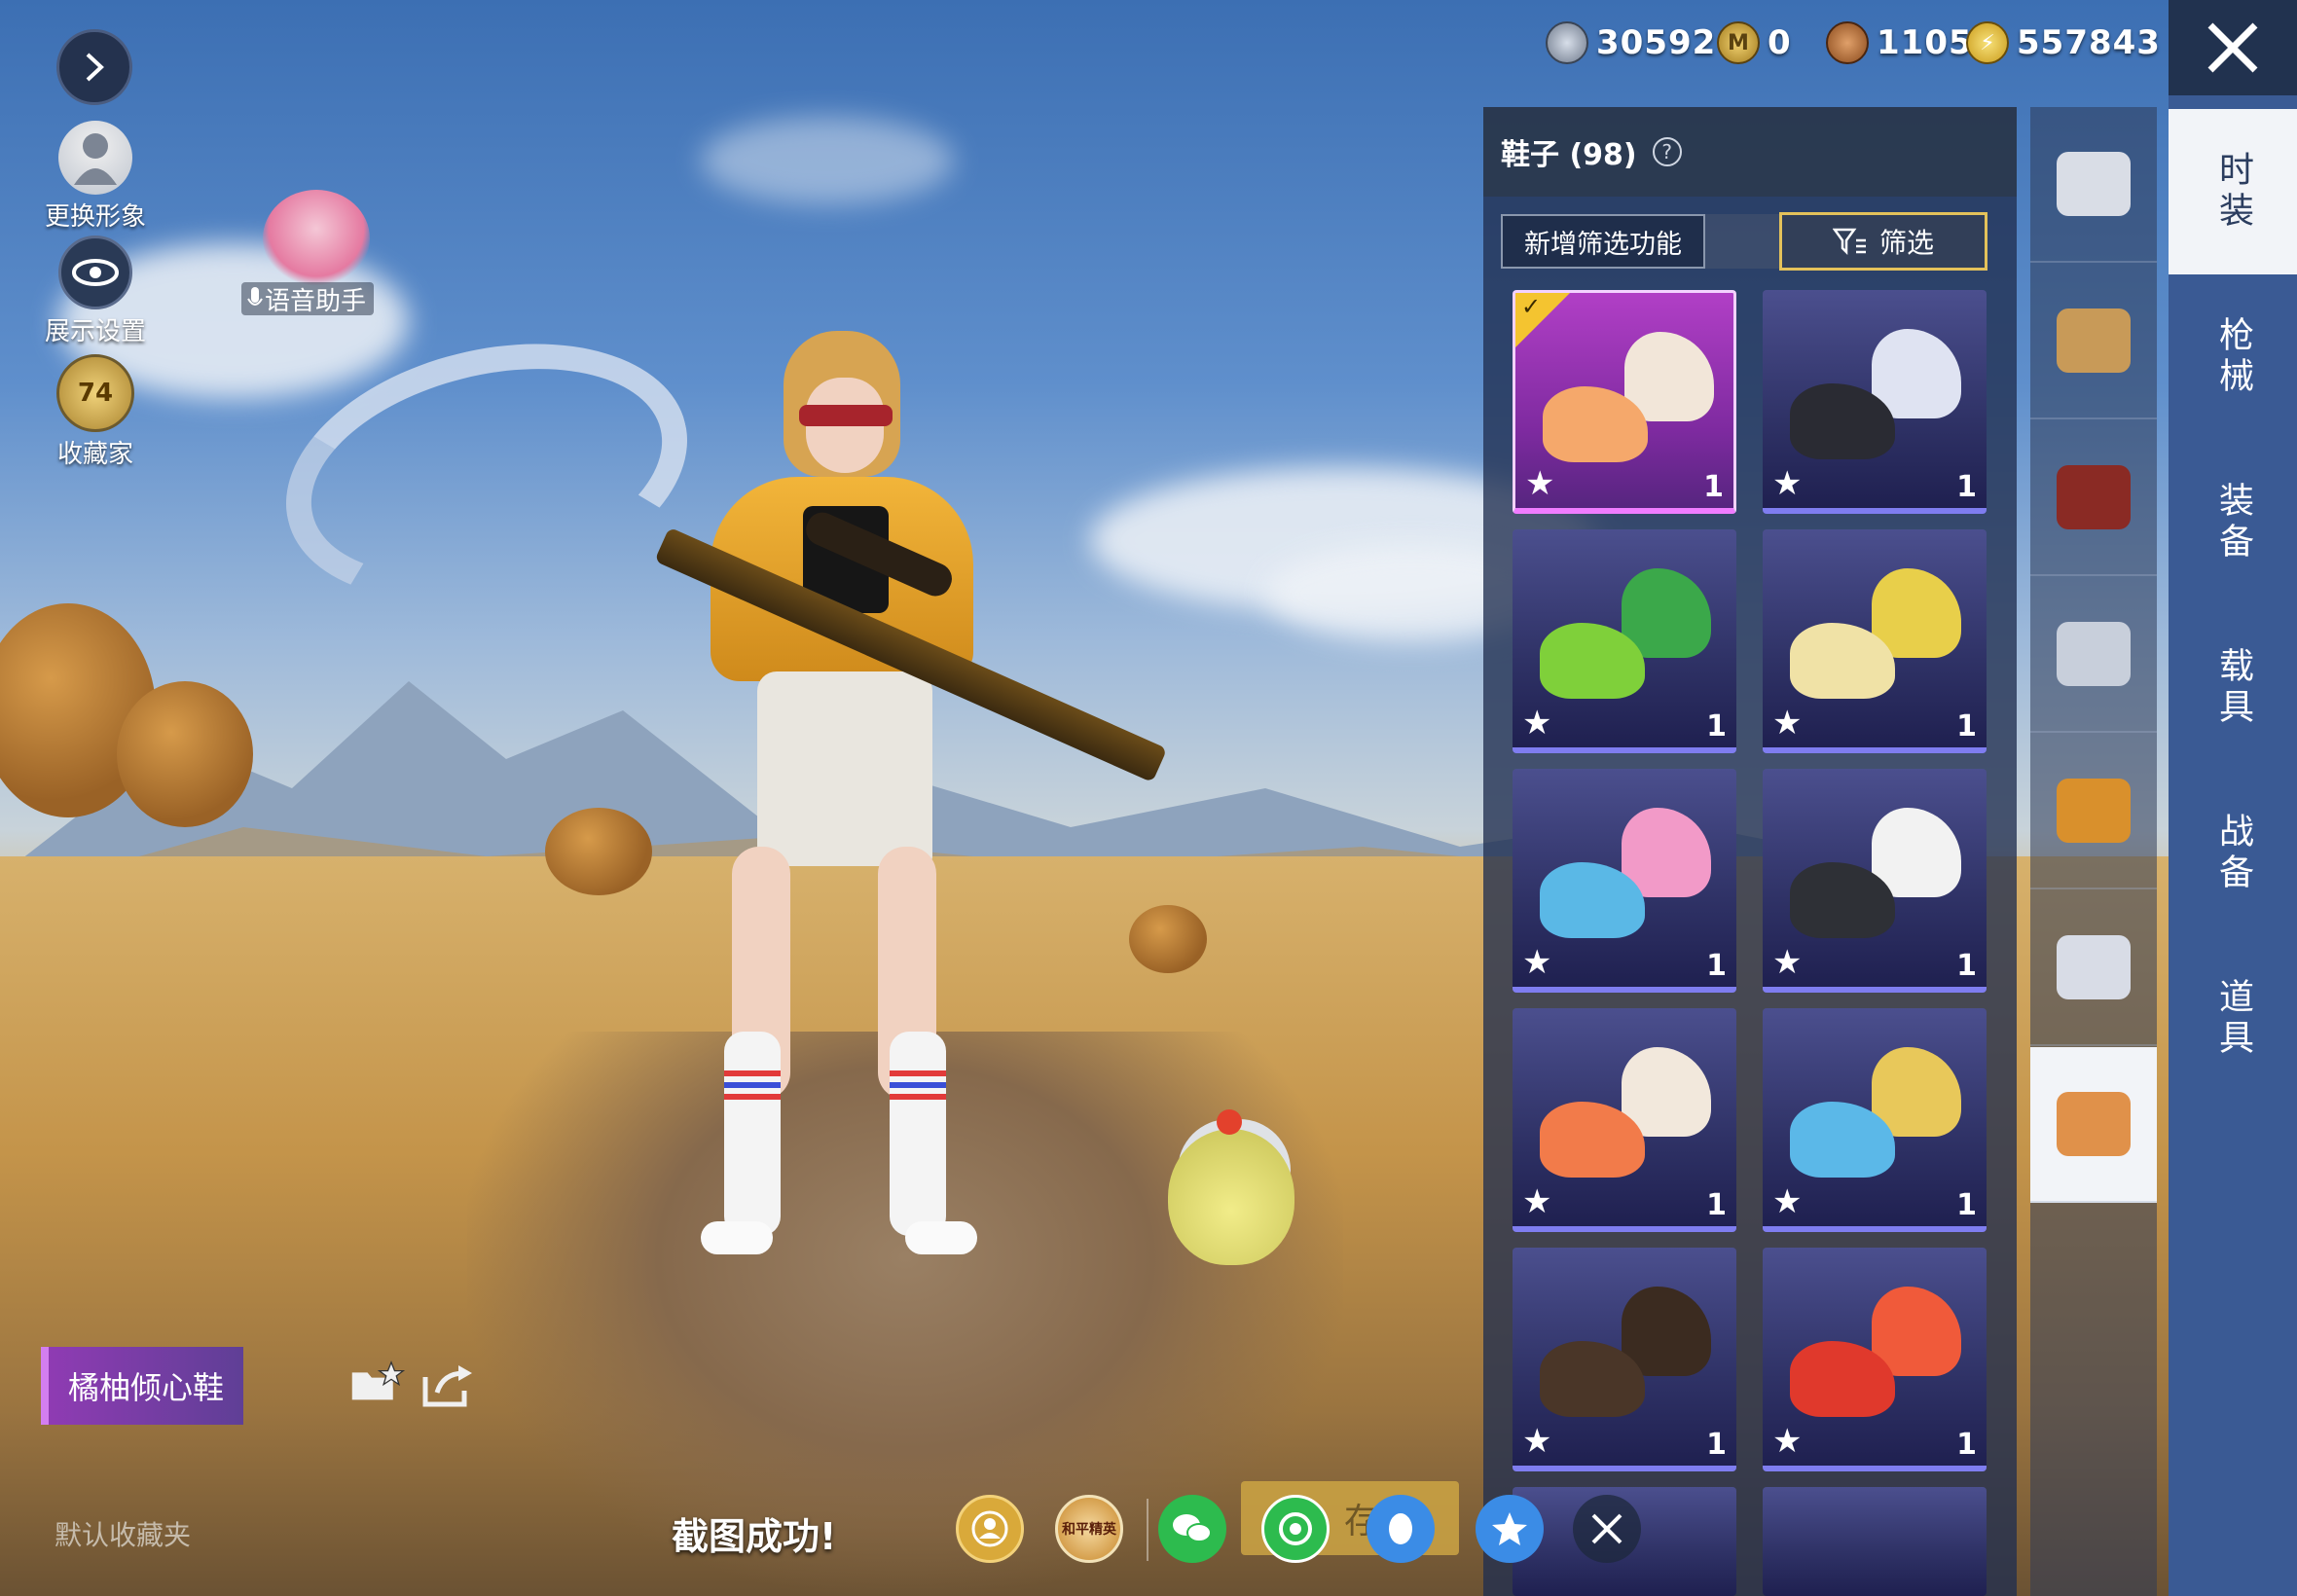 This screenshot has width=2297, height=1596. I want to click on selected-item-name: 橘柚倾心鞋, so click(142, 1386).